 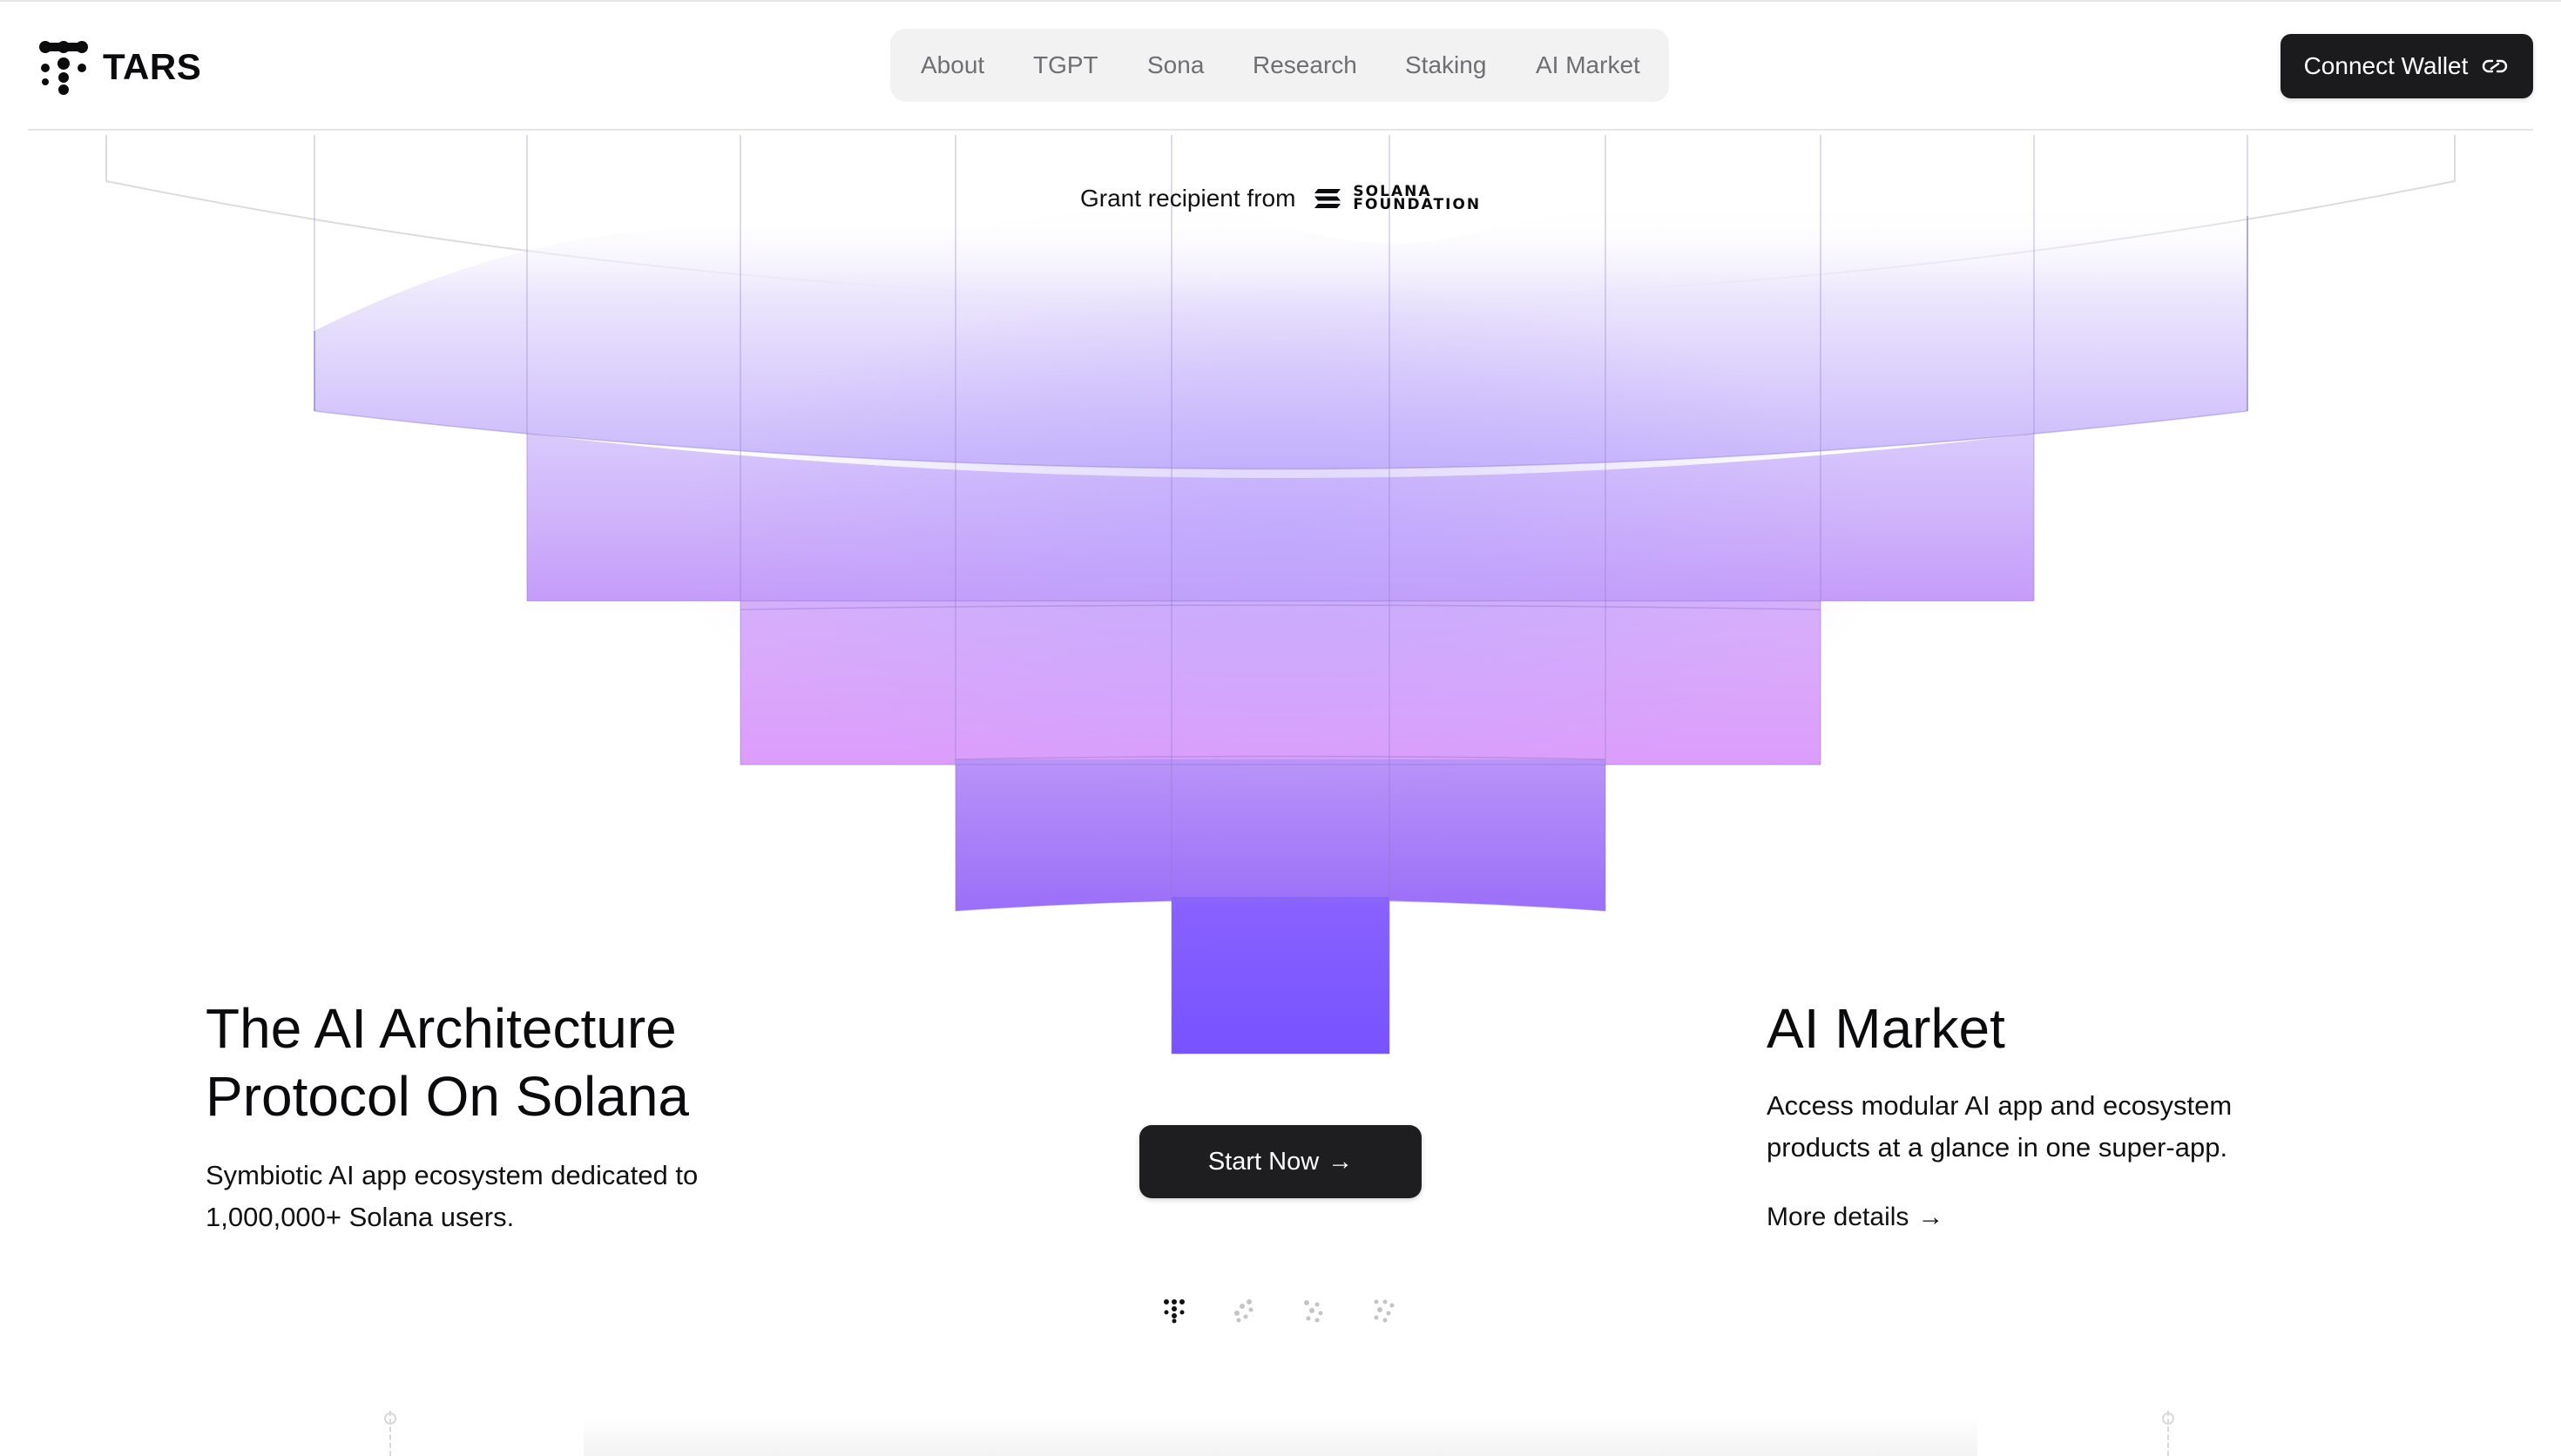 What do you see at coordinates (1305, 65) in the screenshot?
I see `nav-item-research: Research` at bounding box center [1305, 65].